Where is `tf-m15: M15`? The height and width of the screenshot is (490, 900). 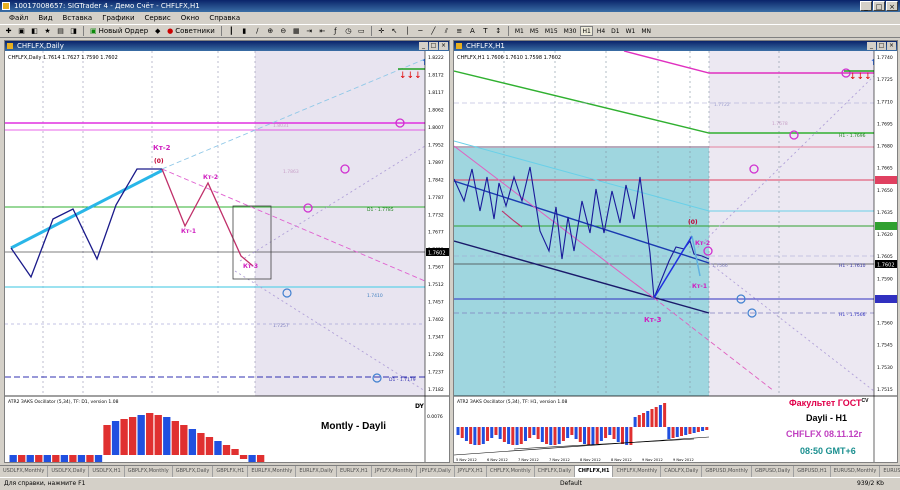
tf-m15: M15 is located at coordinates (551, 31).